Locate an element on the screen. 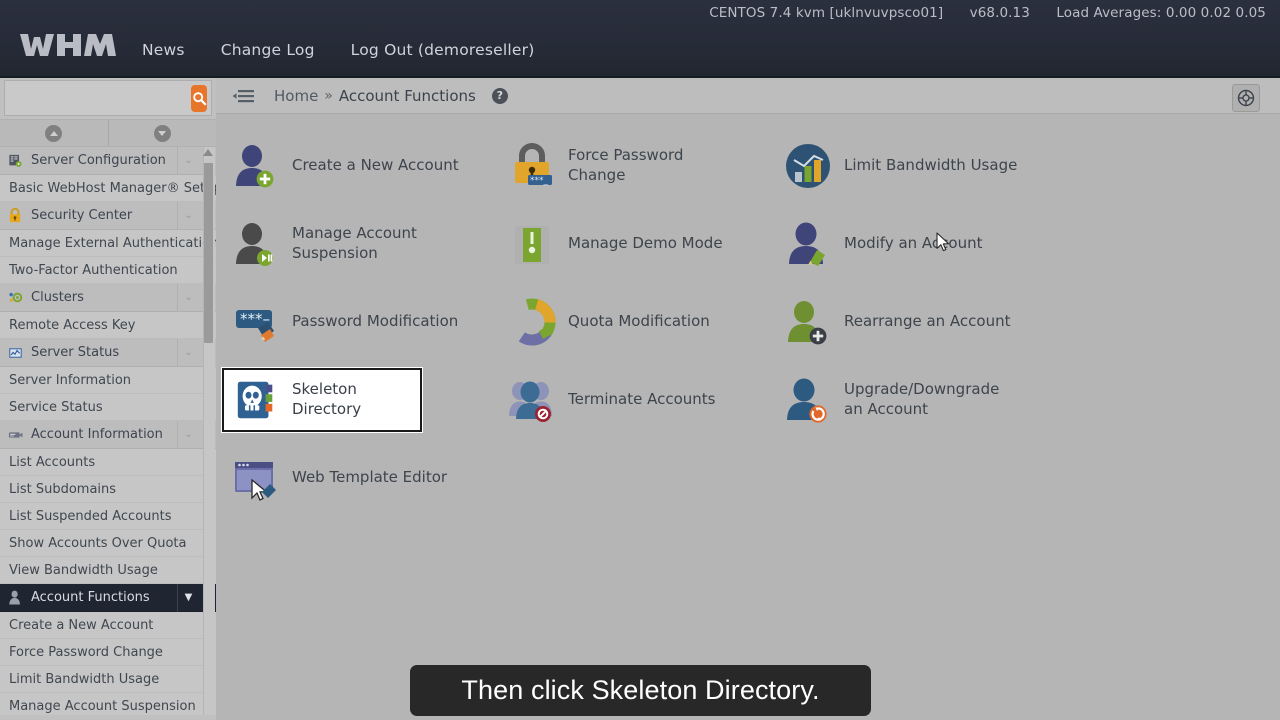  tile-terminate-accounts: Terminate Accounts is located at coordinates (636, 400).